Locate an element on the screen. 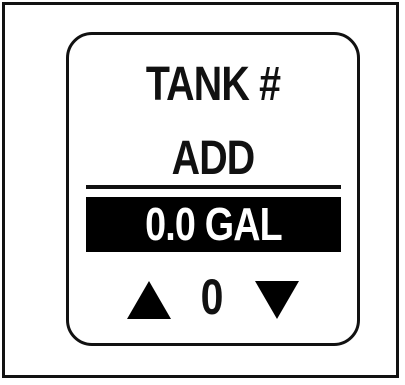 The height and width of the screenshot is (385, 405). fuel-amount-value: 0.0 GAL is located at coordinates (214, 224).